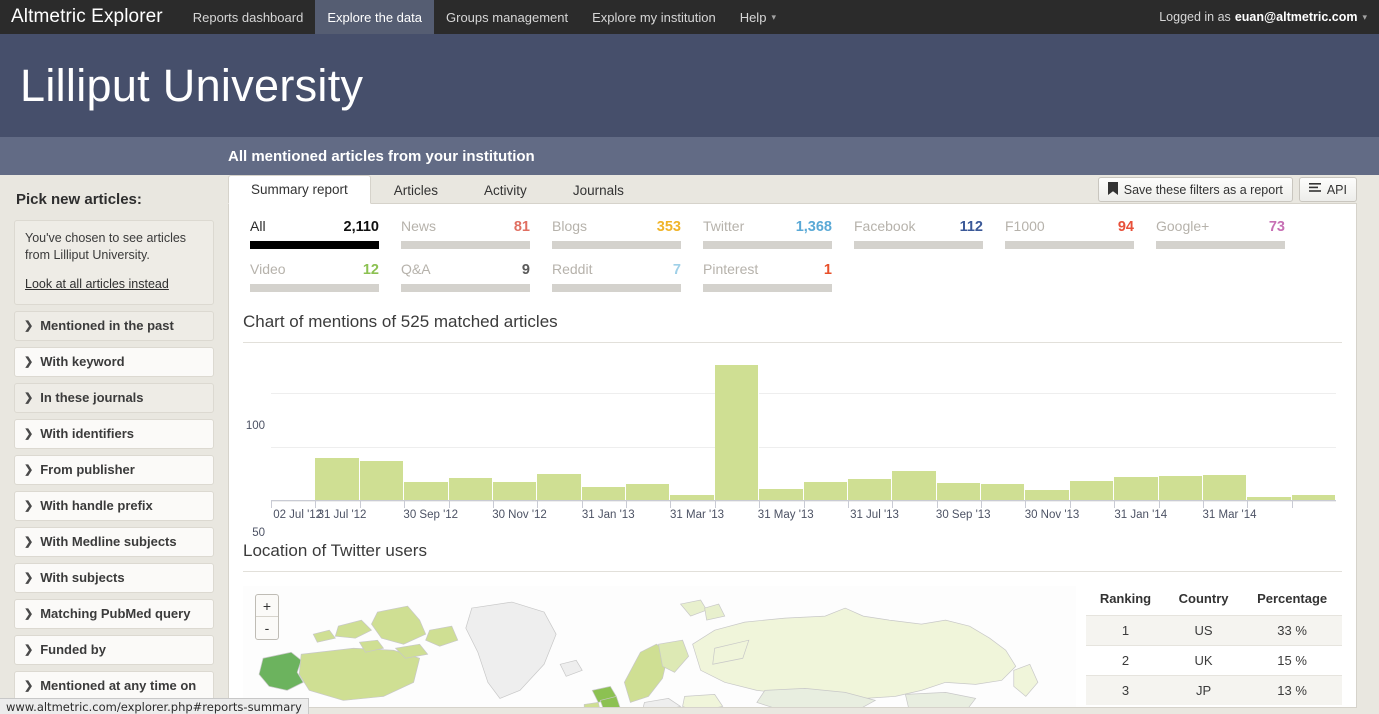 The width and height of the screenshot is (1379, 714). Describe the element at coordinates (885, 226) in the screenshot. I see `stat-label: Facebook` at that location.